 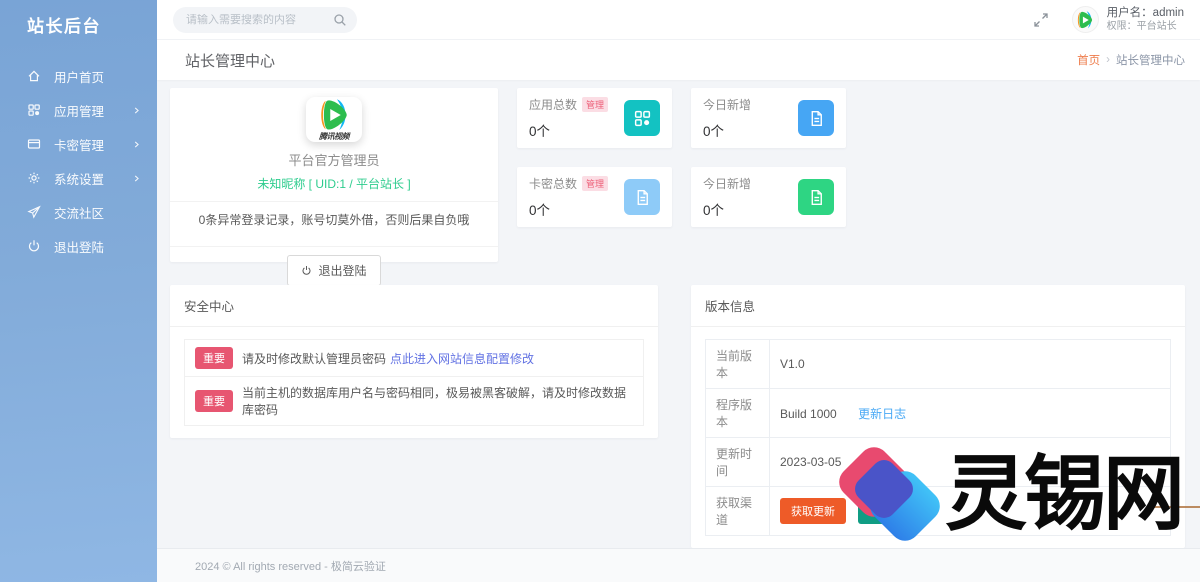 I want to click on row-value: V1.0, so click(x=970, y=364).